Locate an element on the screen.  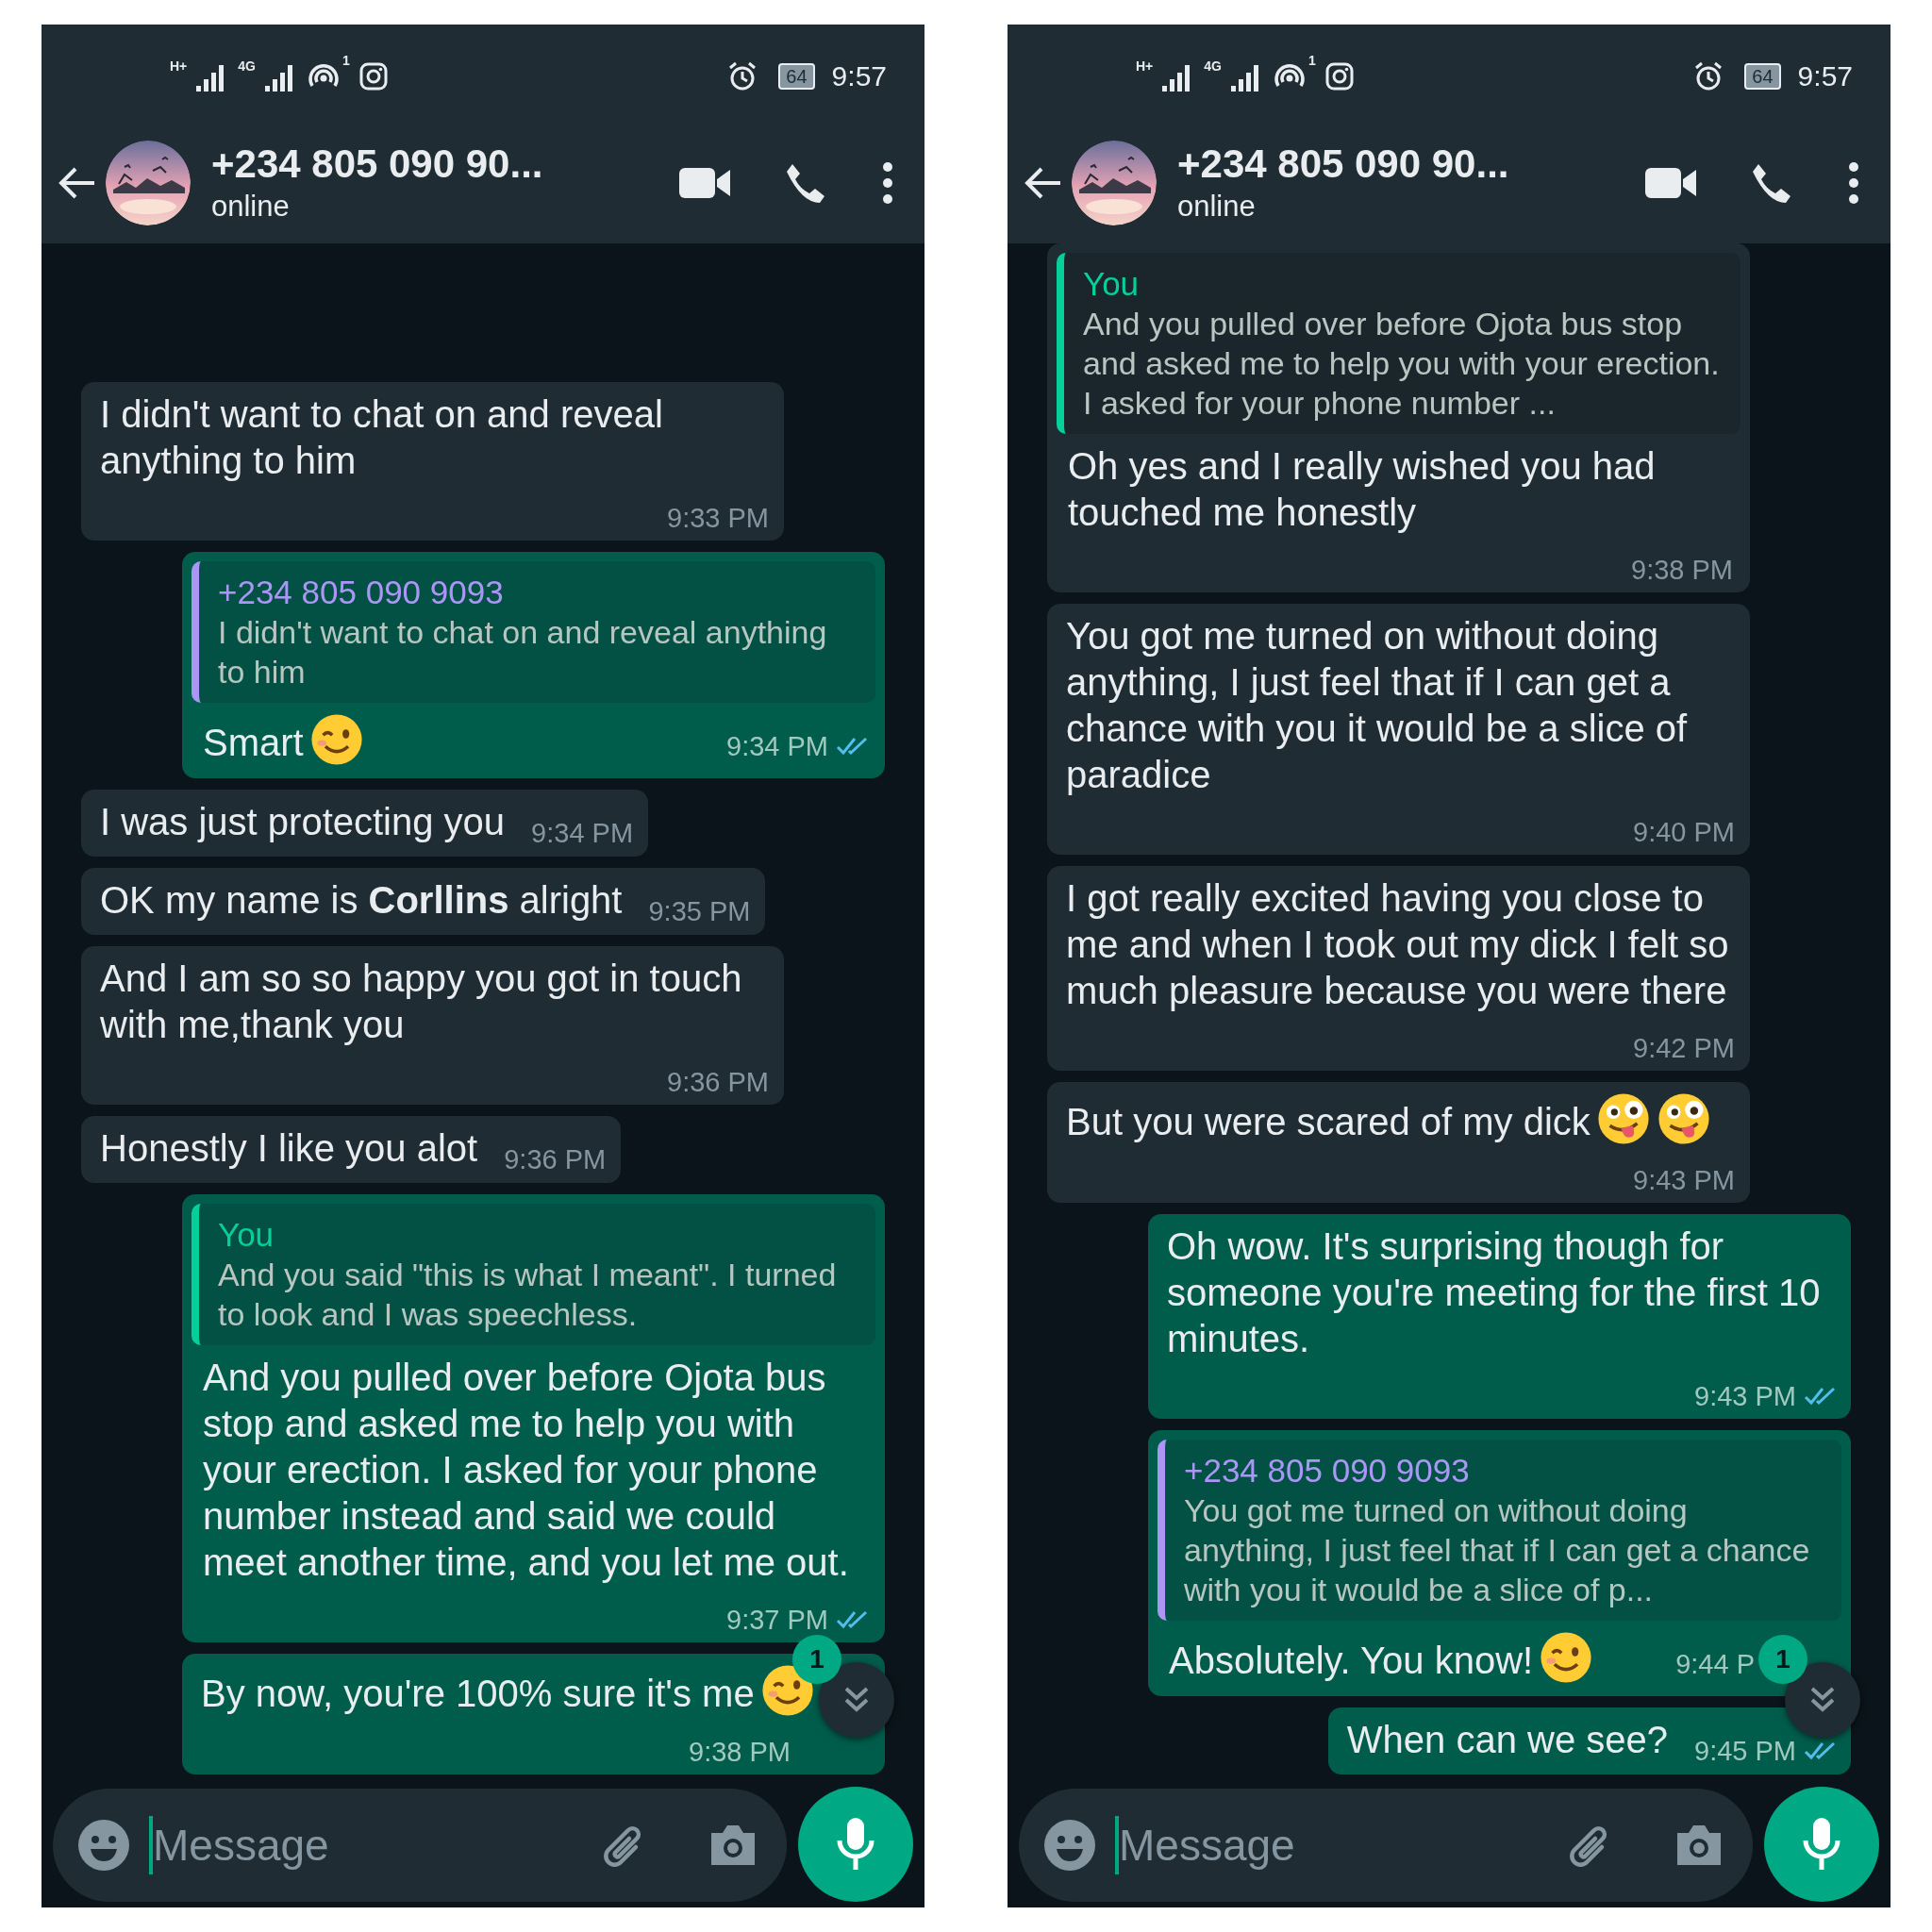
message-text: I didn't want to chat on and reveal anything to him is located at coordinates (382, 437).